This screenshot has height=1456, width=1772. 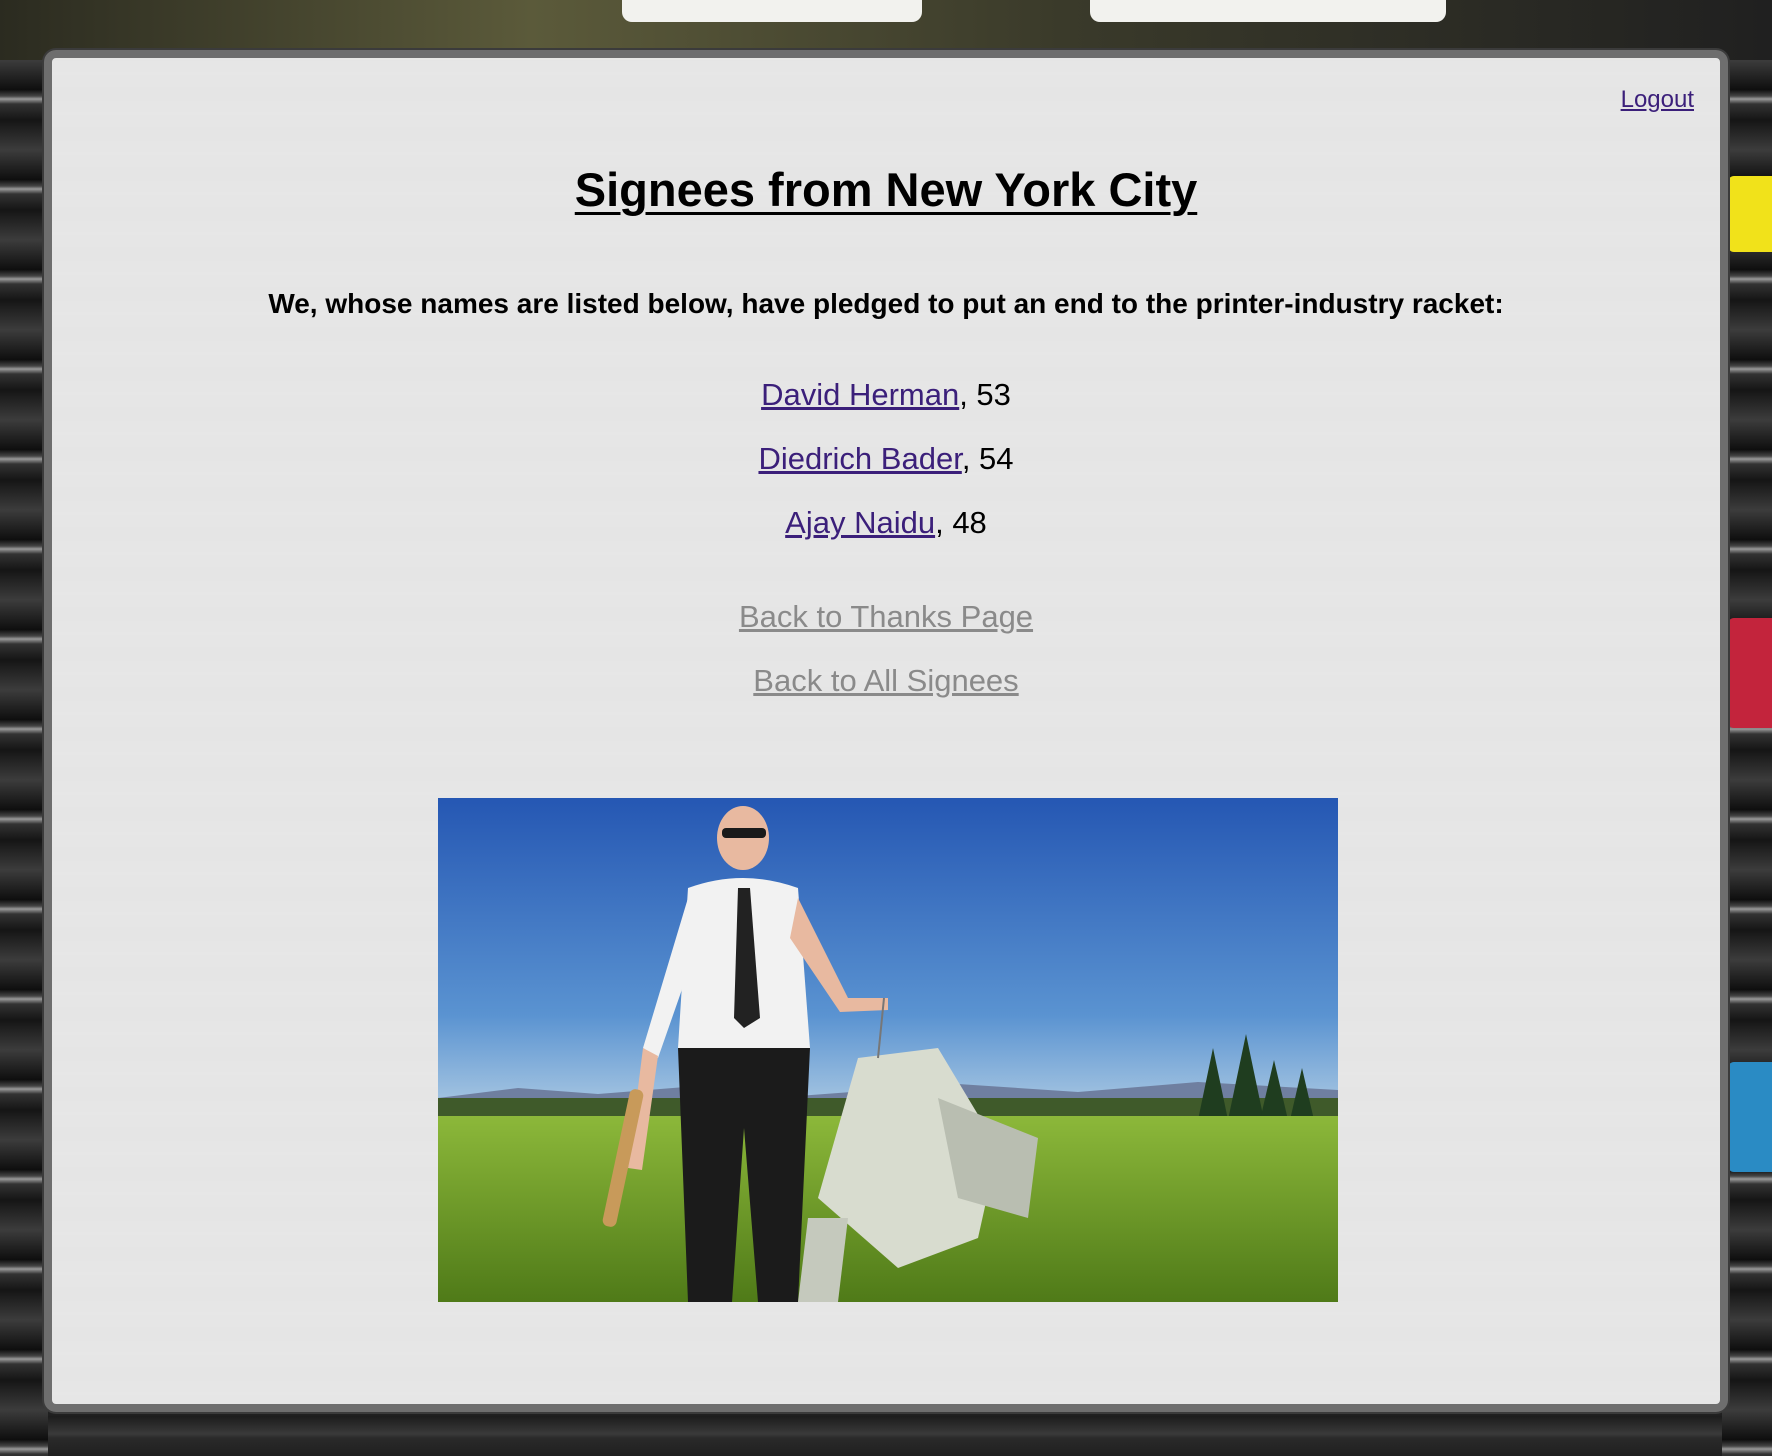 I want to click on yellow-cartridge-accent, so click(x=1750, y=214).